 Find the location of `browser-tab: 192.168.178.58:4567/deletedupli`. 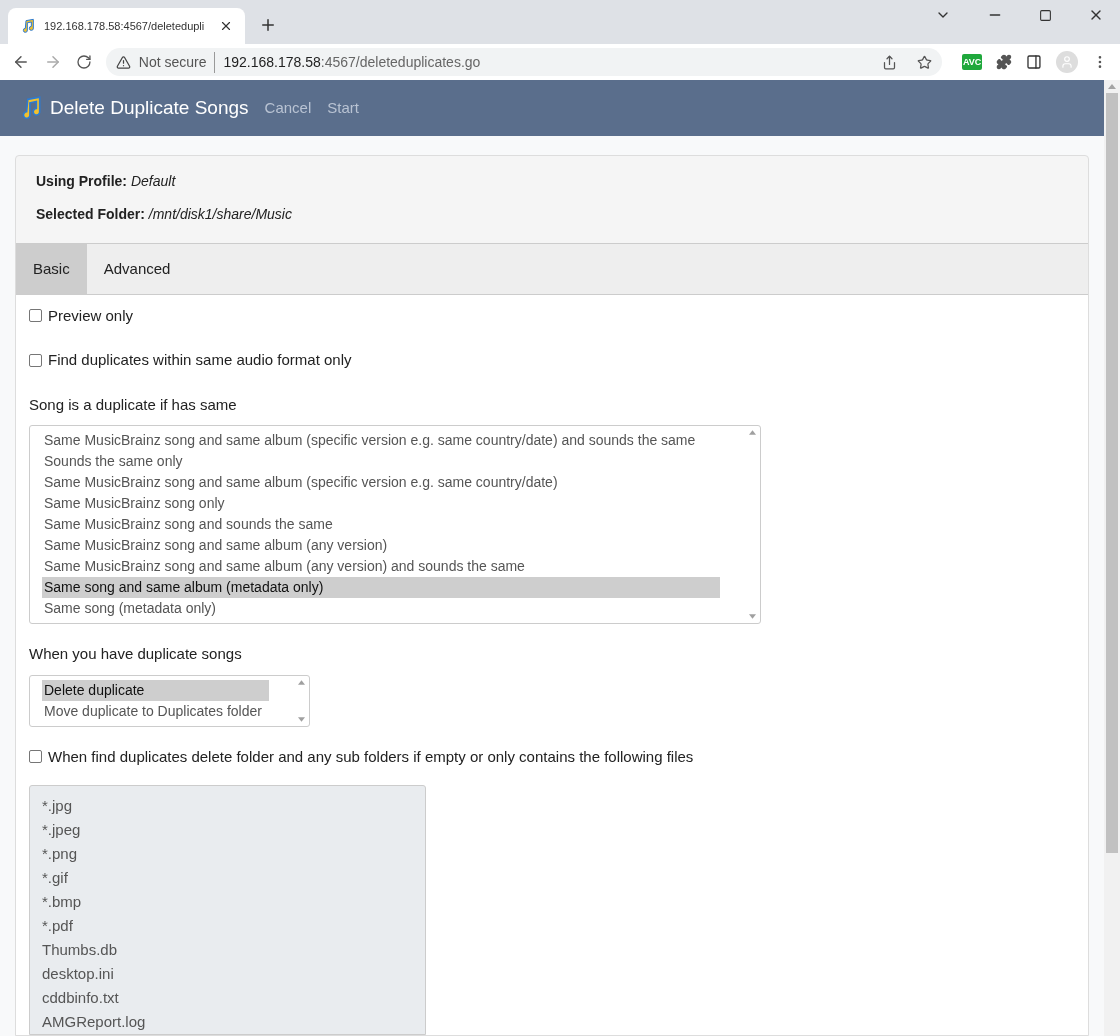

browser-tab: 192.168.178.58:4567/deletedupli is located at coordinates (126, 26).